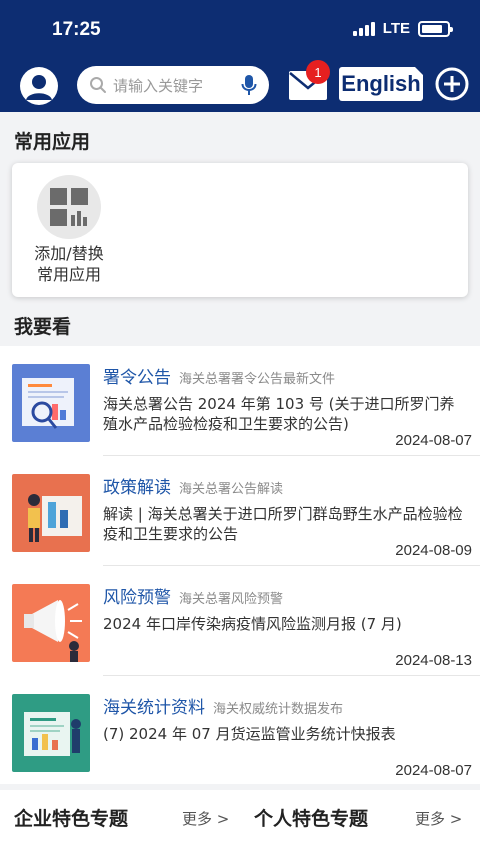  I want to click on language-label: English, so click(381, 83).